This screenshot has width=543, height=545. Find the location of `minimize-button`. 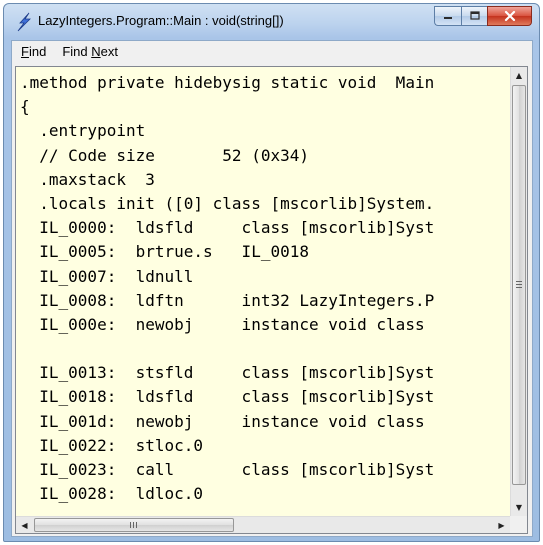

minimize-button is located at coordinates (447, 16).